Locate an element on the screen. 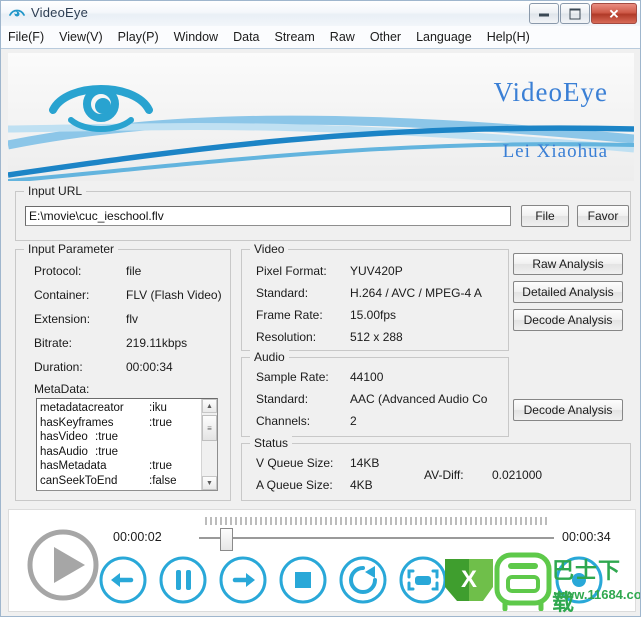 Image resolution: width=641 pixels, height=617 pixels. a-queue-size-label: A Queue Size: is located at coordinates (294, 485).